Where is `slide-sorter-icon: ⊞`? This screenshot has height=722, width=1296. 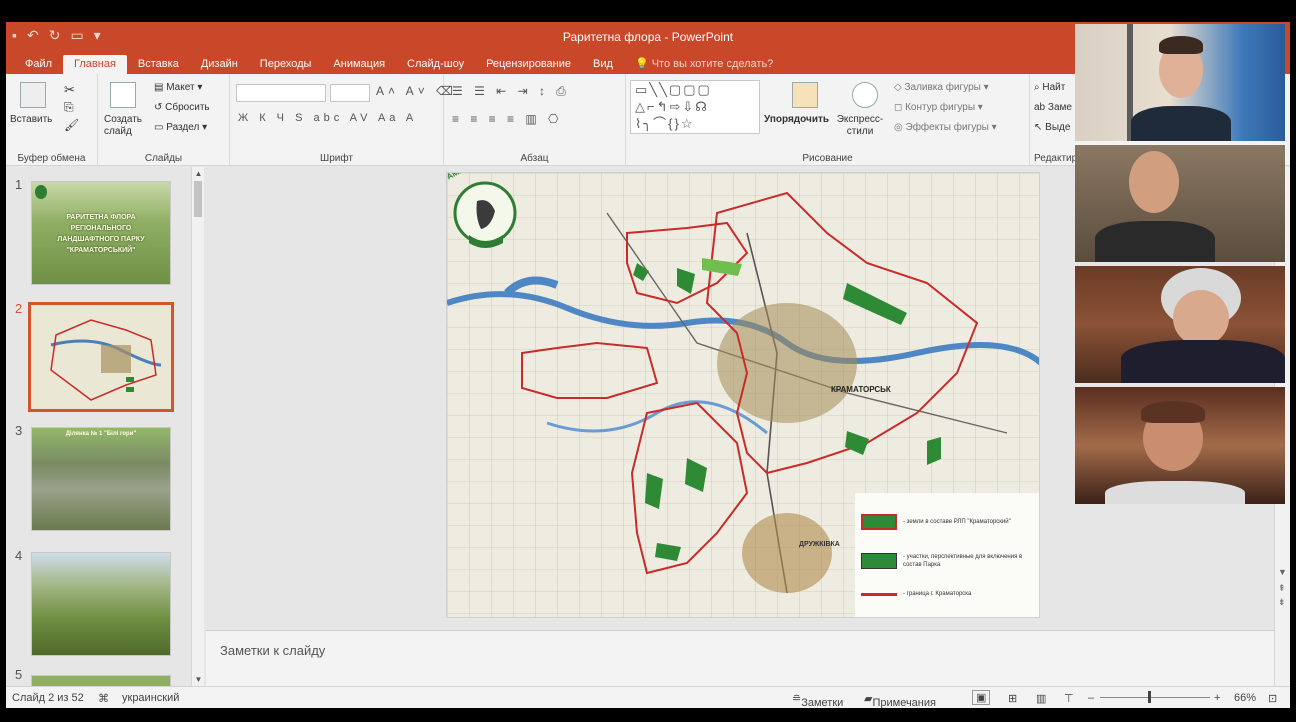
slide-sorter-icon: ⊞ is located at coordinates (1012, 698).